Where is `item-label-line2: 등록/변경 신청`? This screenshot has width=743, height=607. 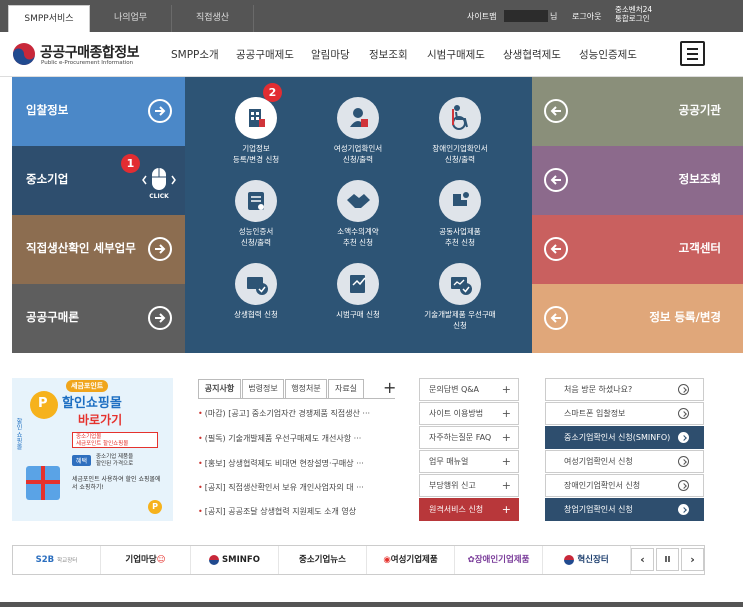 item-label-line2: 등록/변경 신청 is located at coordinates (256, 159).